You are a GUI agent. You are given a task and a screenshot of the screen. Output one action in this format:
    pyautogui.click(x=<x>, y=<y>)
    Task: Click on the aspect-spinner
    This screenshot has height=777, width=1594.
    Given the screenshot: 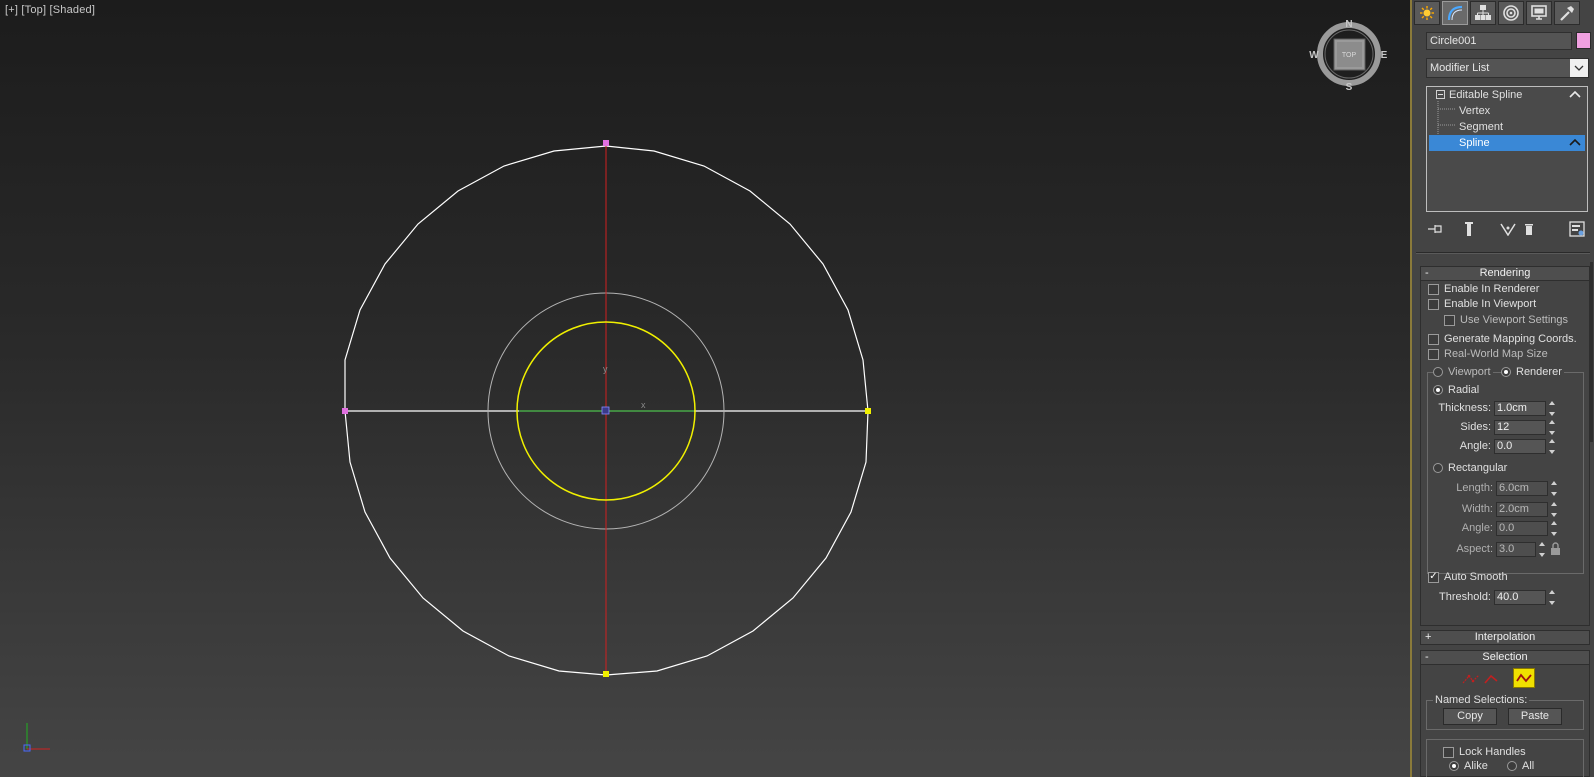 What is the action you would take?
    pyautogui.click(x=1542, y=549)
    